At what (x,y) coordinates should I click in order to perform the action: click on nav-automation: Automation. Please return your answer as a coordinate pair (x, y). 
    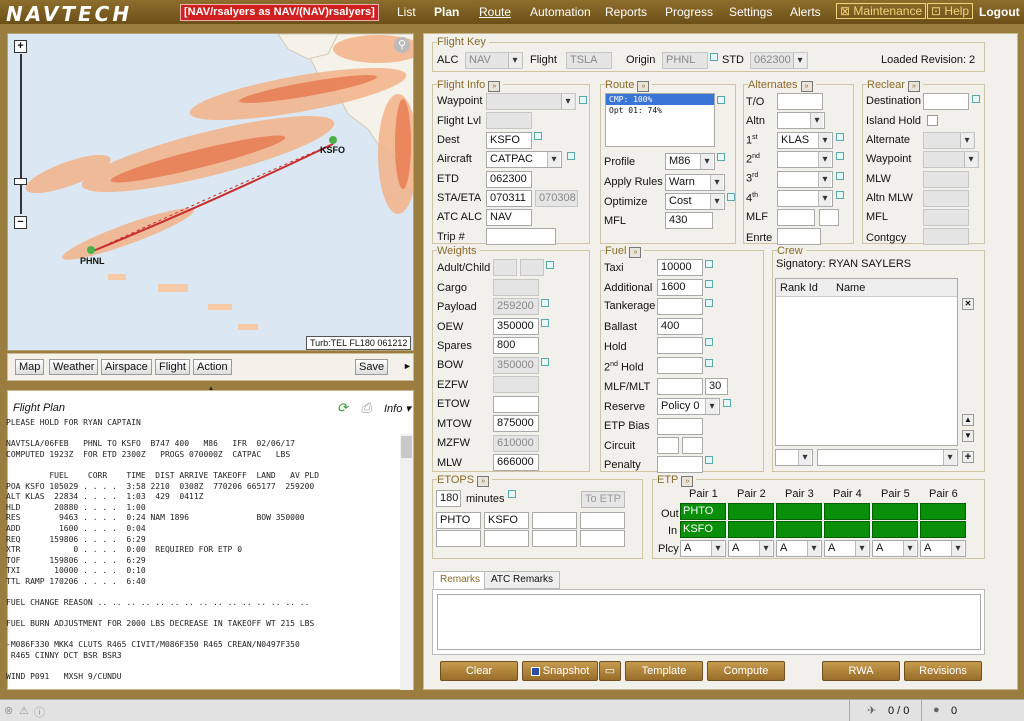
    Looking at the image, I should click on (560, 12).